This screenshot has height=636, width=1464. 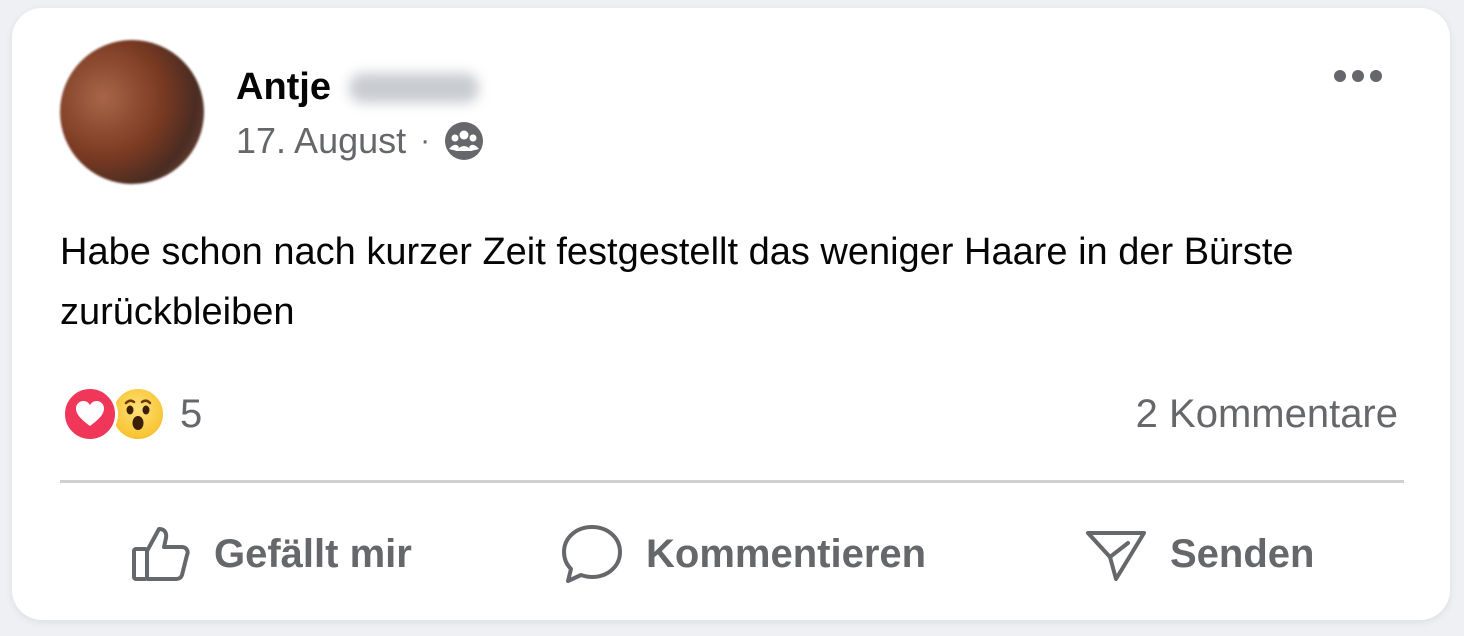 What do you see at coordinates (1358, 76) in the screenshot?
I see `more-options-icon` at bounding box center [1358, 76].